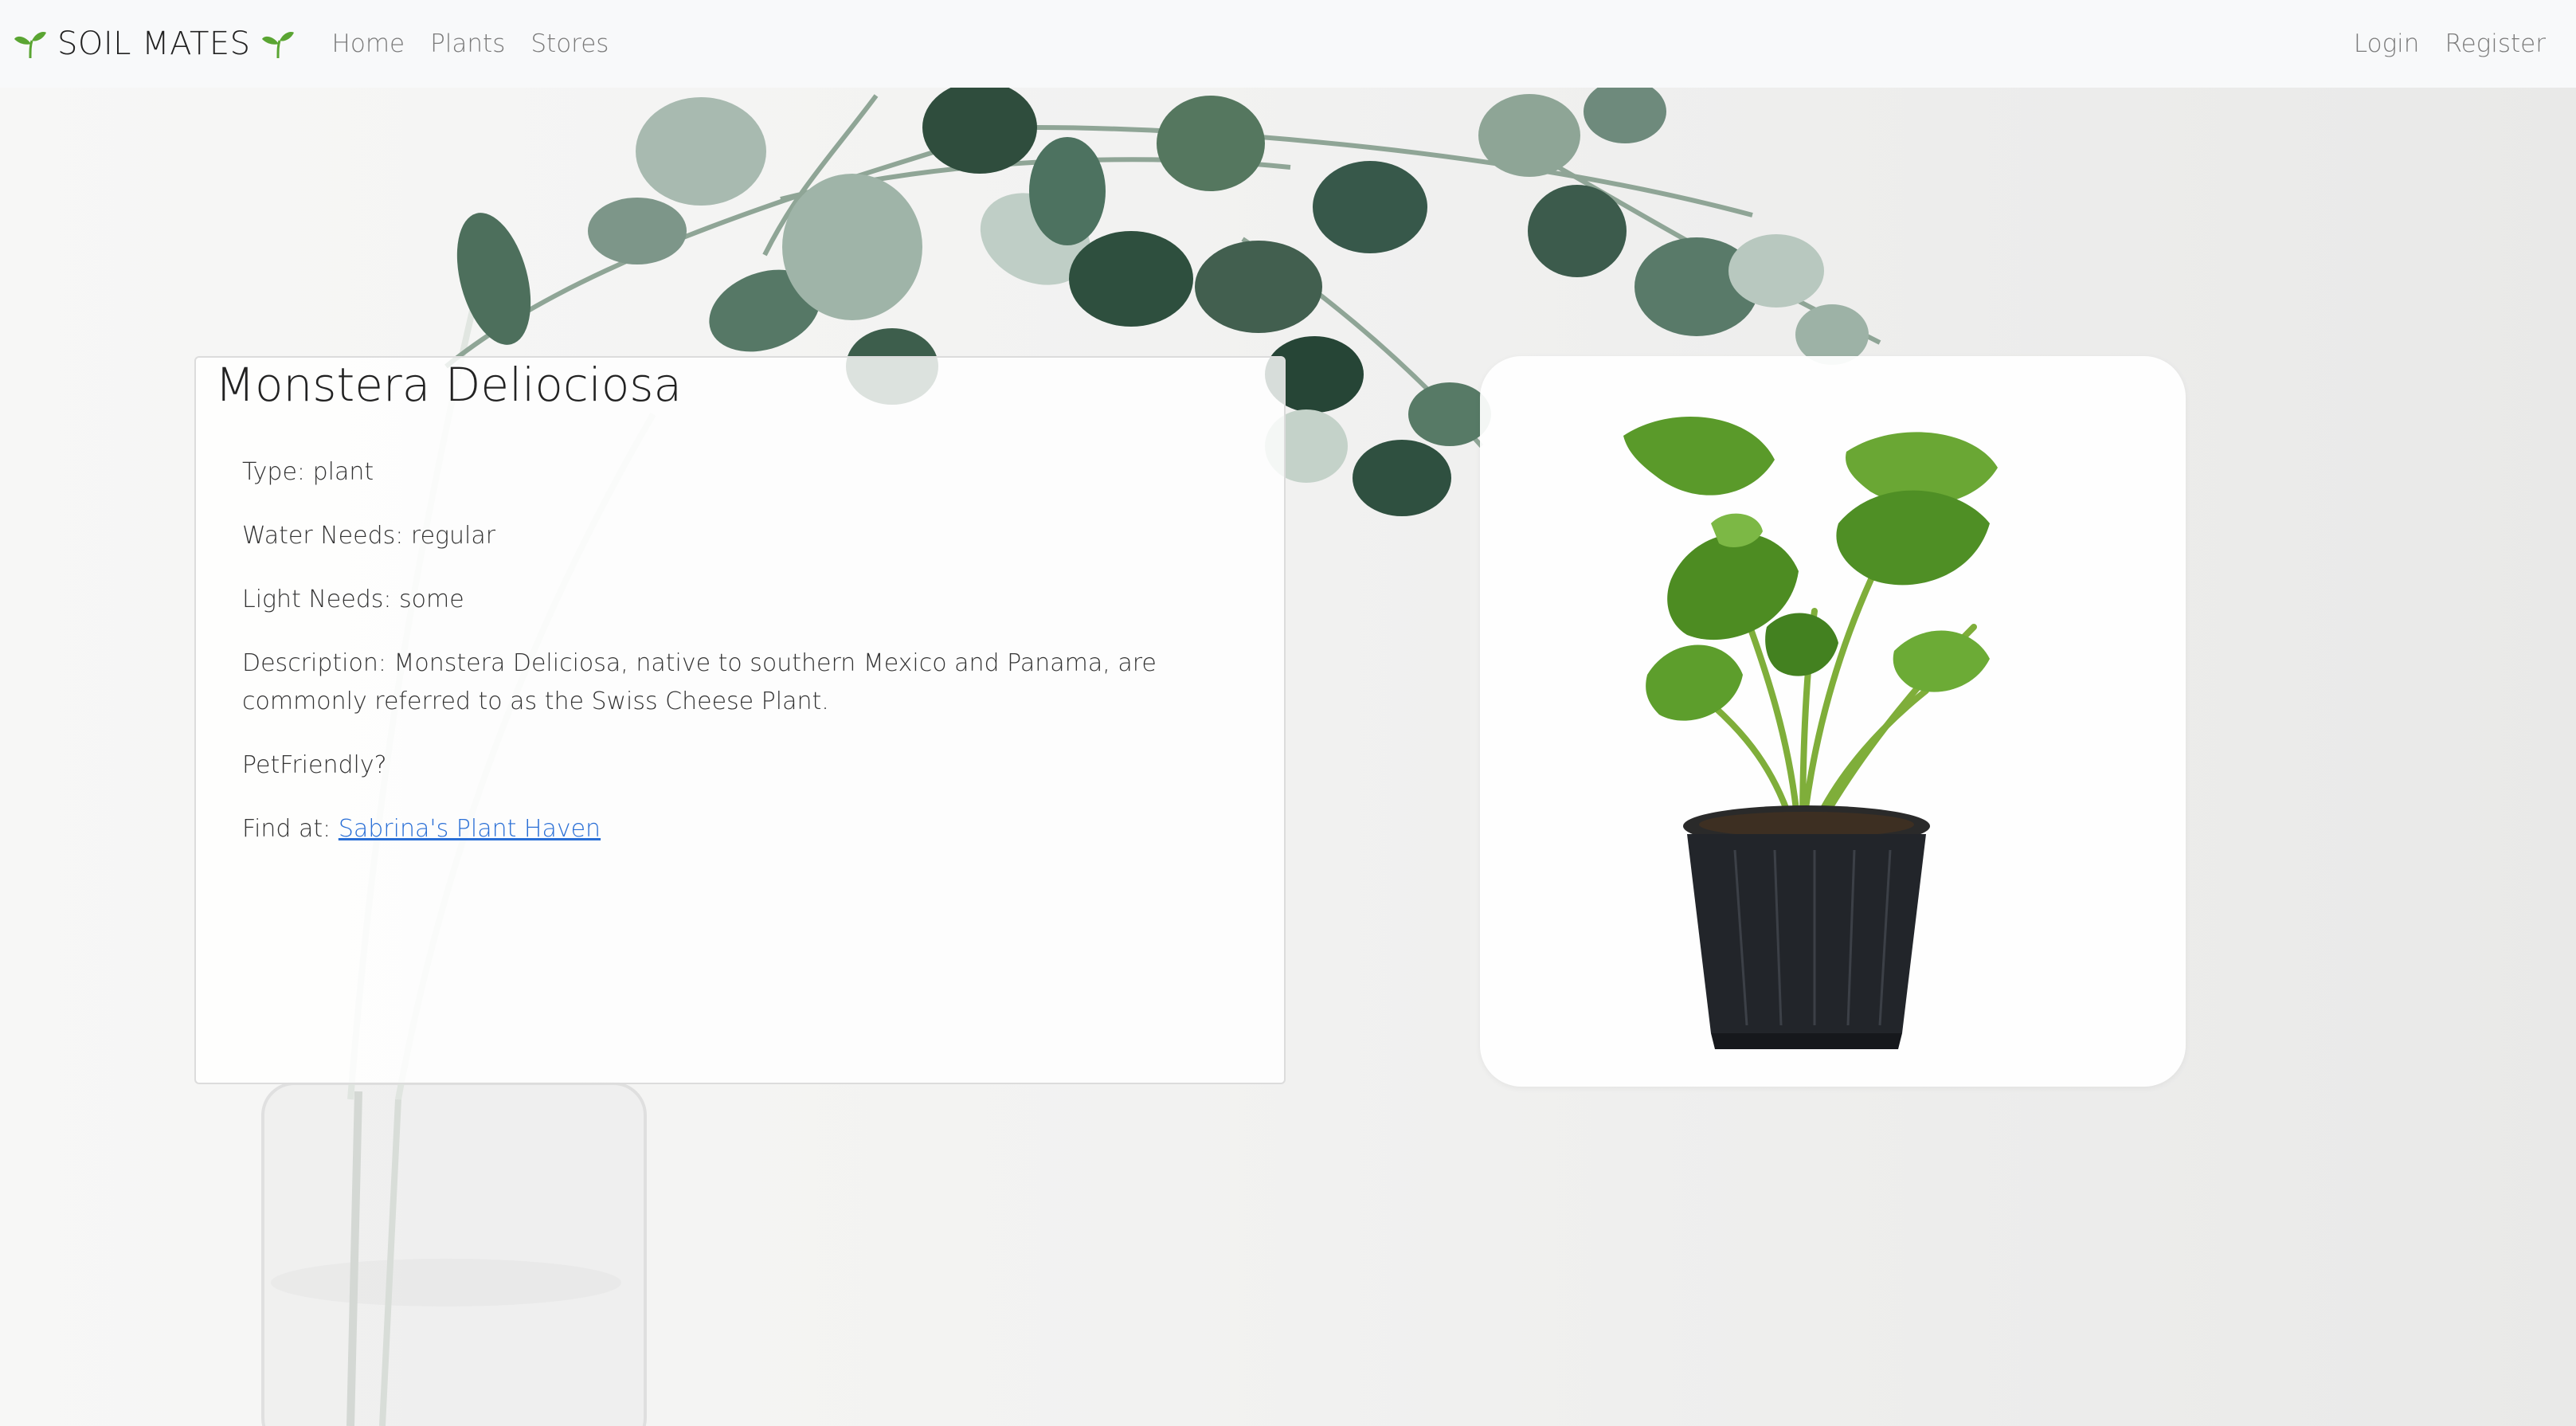 The image size is (2576, 1426). I want to click on water-needs-row: Water Needs: regular, so click(744, 536).